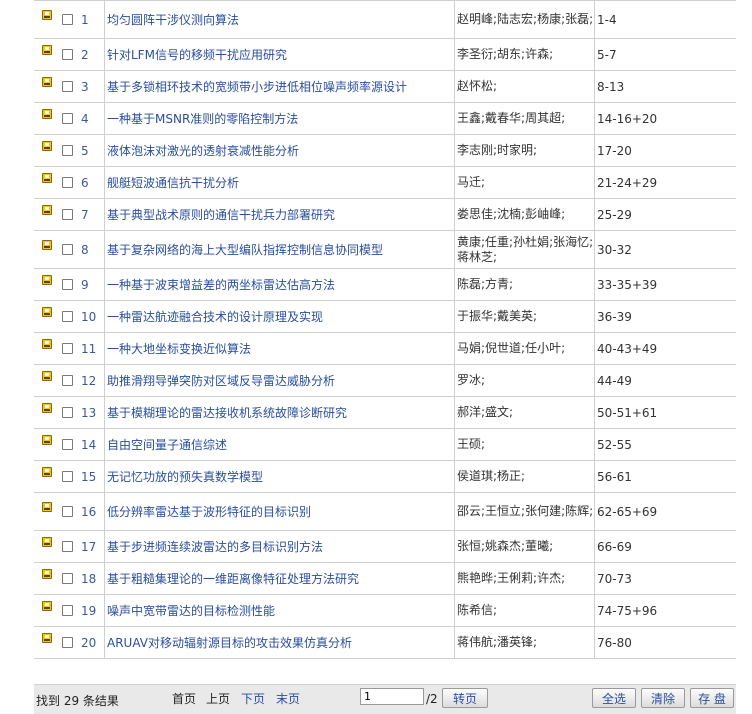  What do you see at coordinates (221, 285) in the screenshot?
I see `article-title-link: 一种基于波束增益差的两坐标雷达估高方法` at bounding box center [221, 285].